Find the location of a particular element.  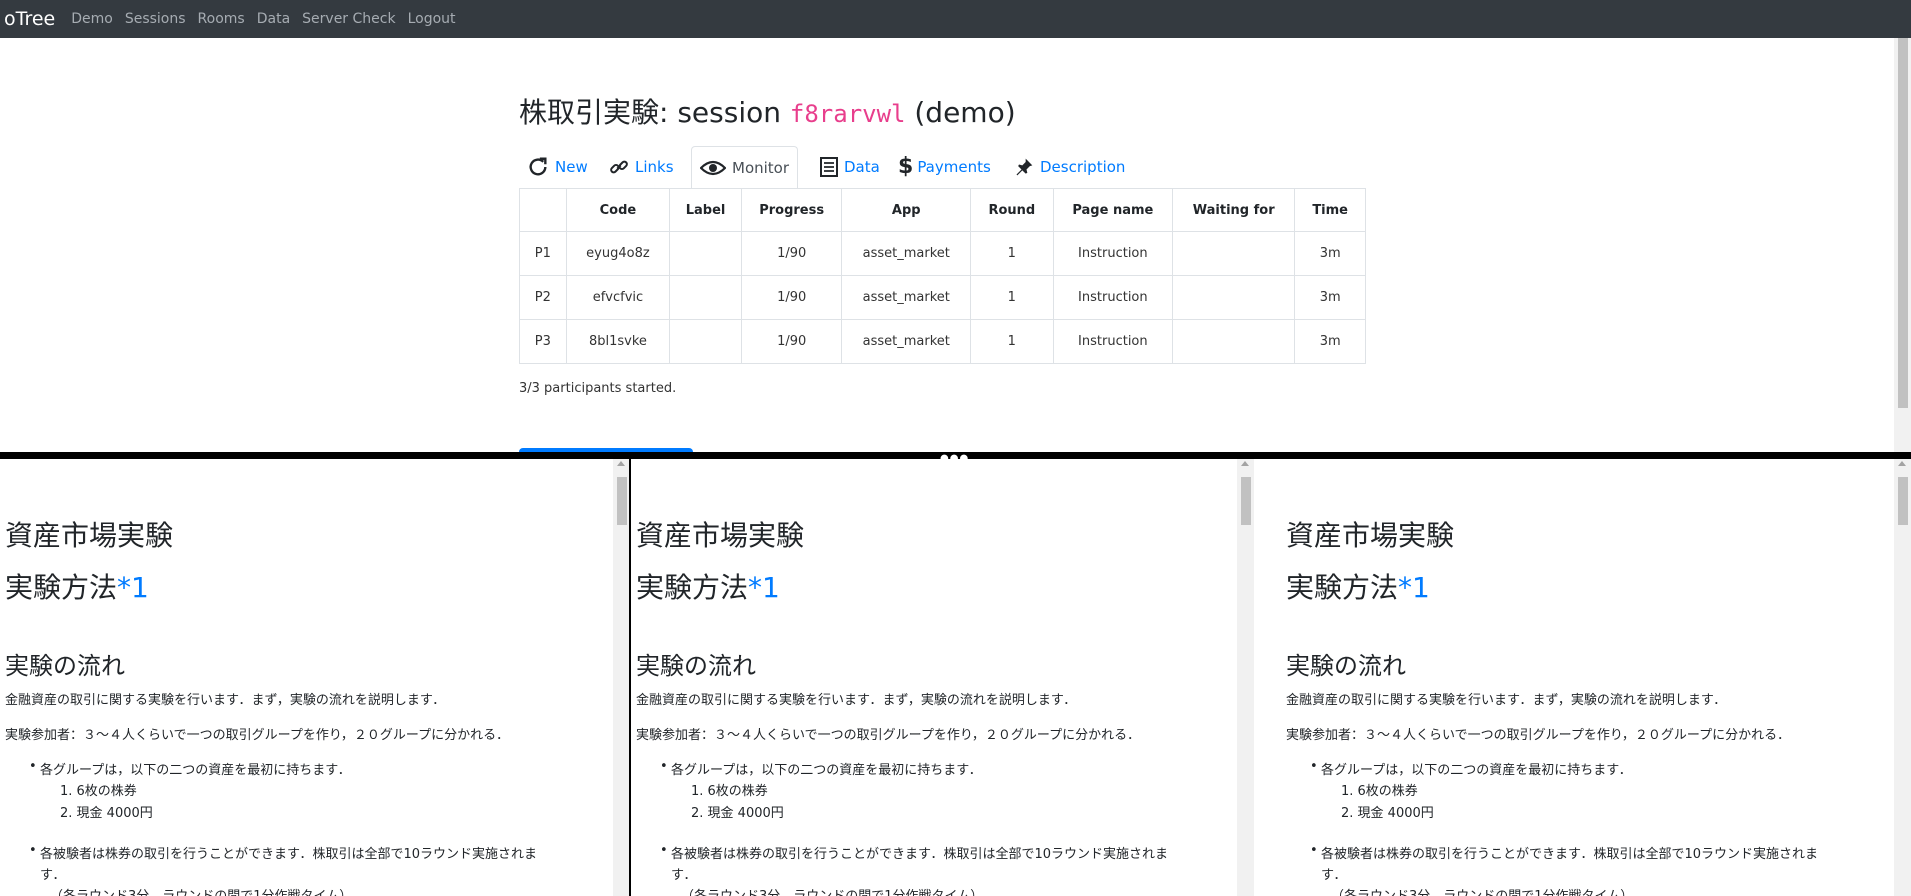

col-id is located at coordinates (543, 210).